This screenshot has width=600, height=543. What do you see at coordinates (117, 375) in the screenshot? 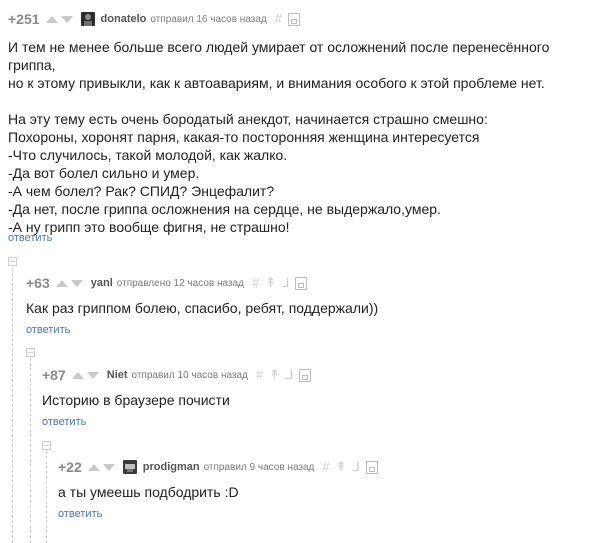
I see `author-name: Niet` at bounding box center [117, 375].